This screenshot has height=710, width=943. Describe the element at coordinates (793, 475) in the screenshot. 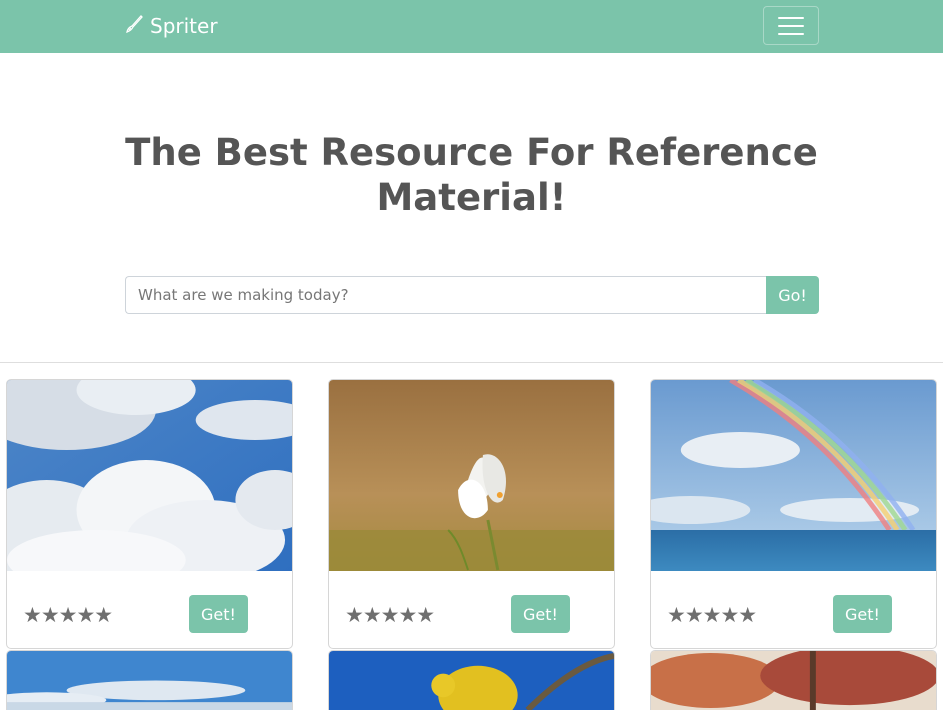

I see `rainbow-over-sea-image` at that location.